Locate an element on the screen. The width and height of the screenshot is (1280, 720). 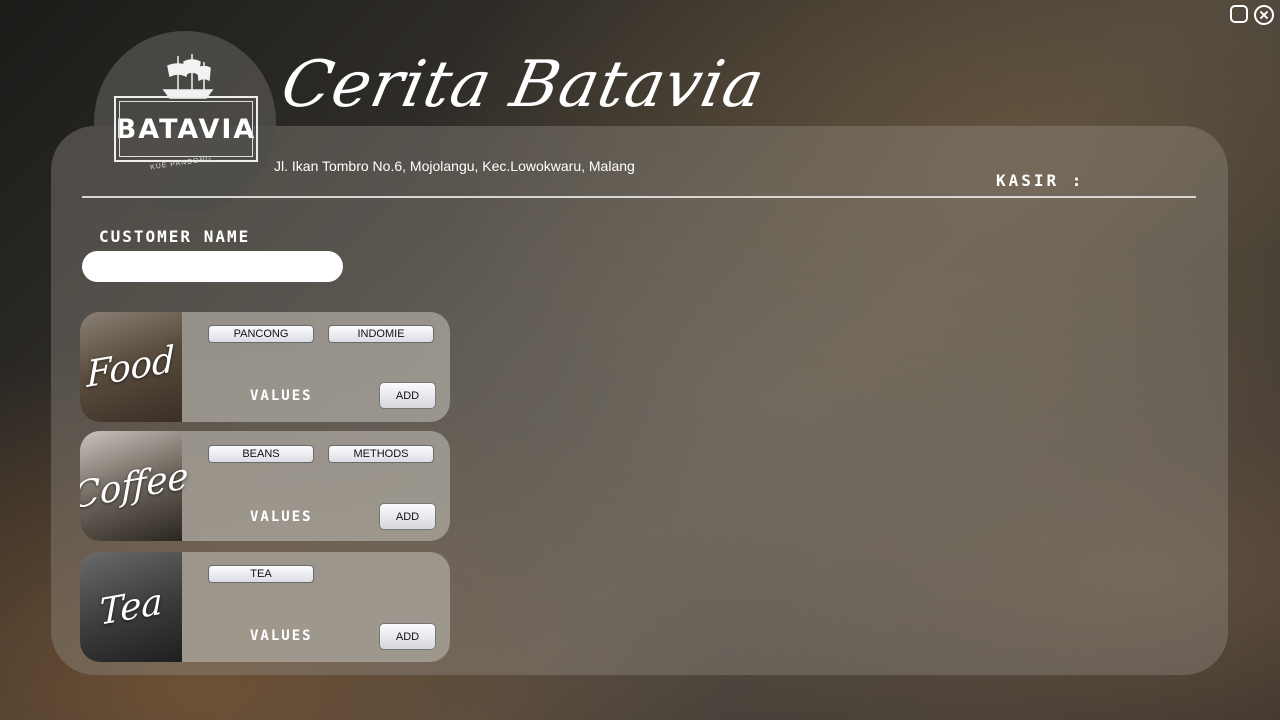
food-values-label: VALUES is located at coordinates (281, 396).